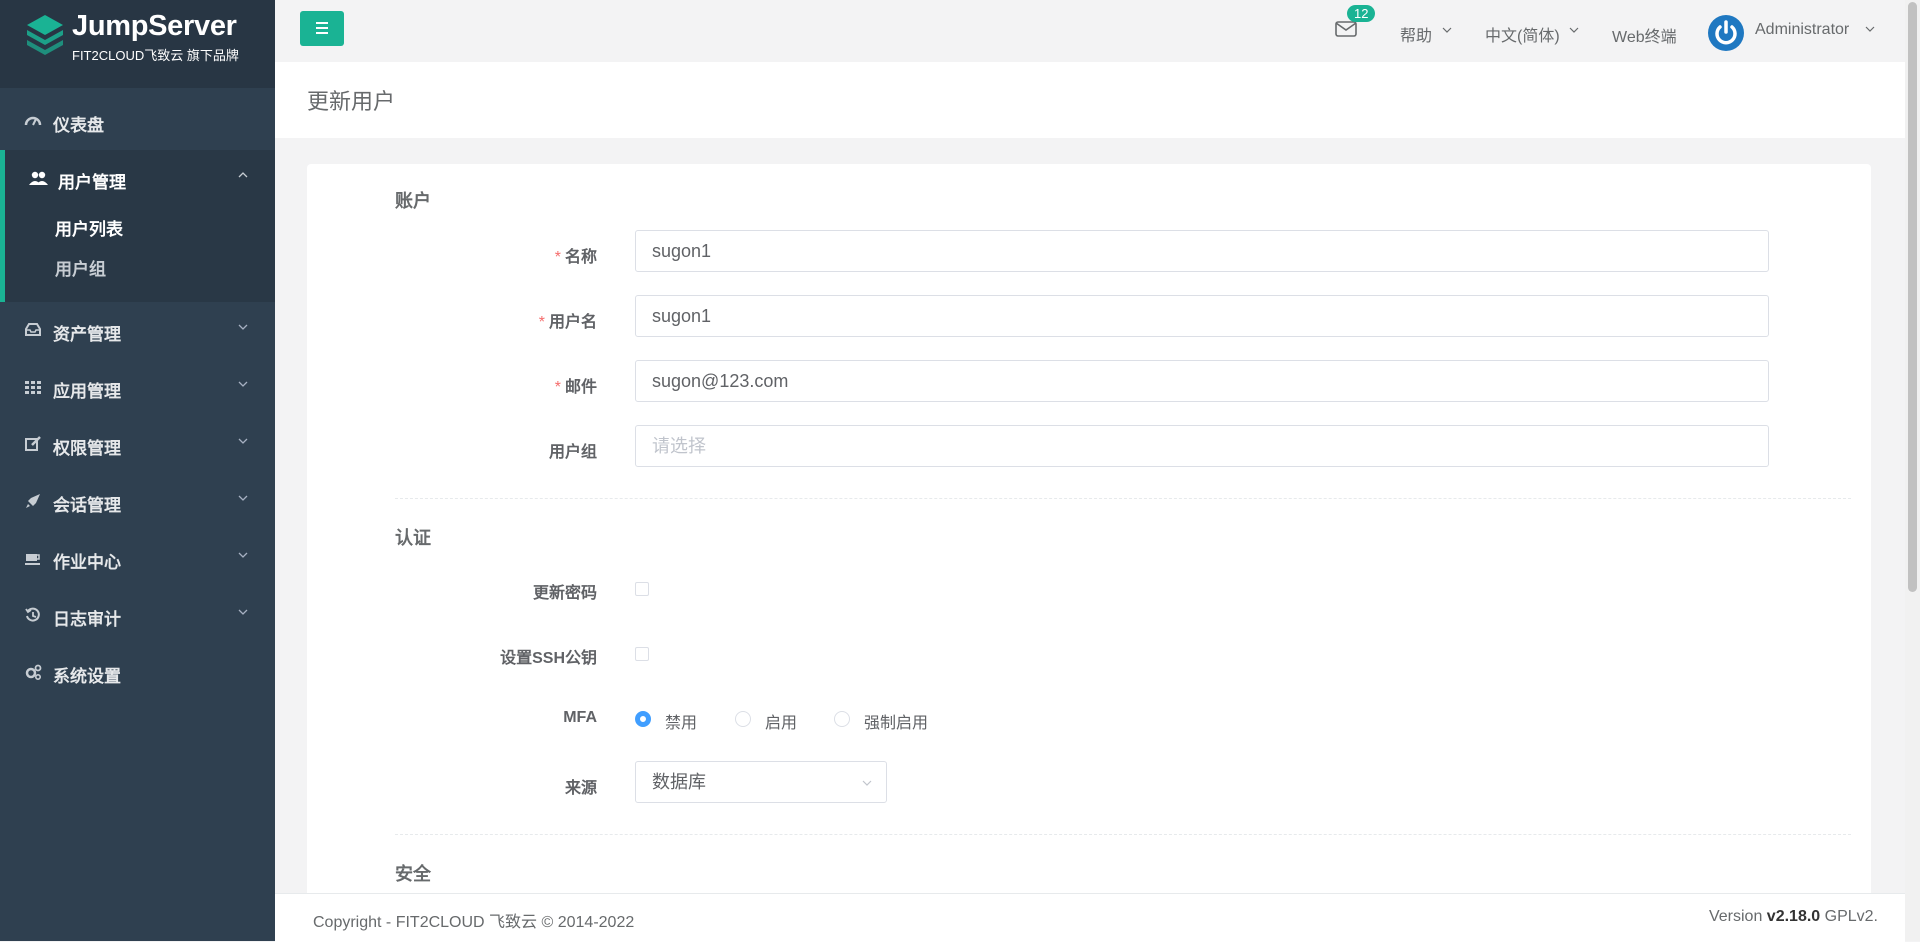 The height and width of the screenshot is (942, 1920). Describe the element at coordinates (137, 387) in the screenshot. I see `sidebar-item-applications: 应用管理` at that location.